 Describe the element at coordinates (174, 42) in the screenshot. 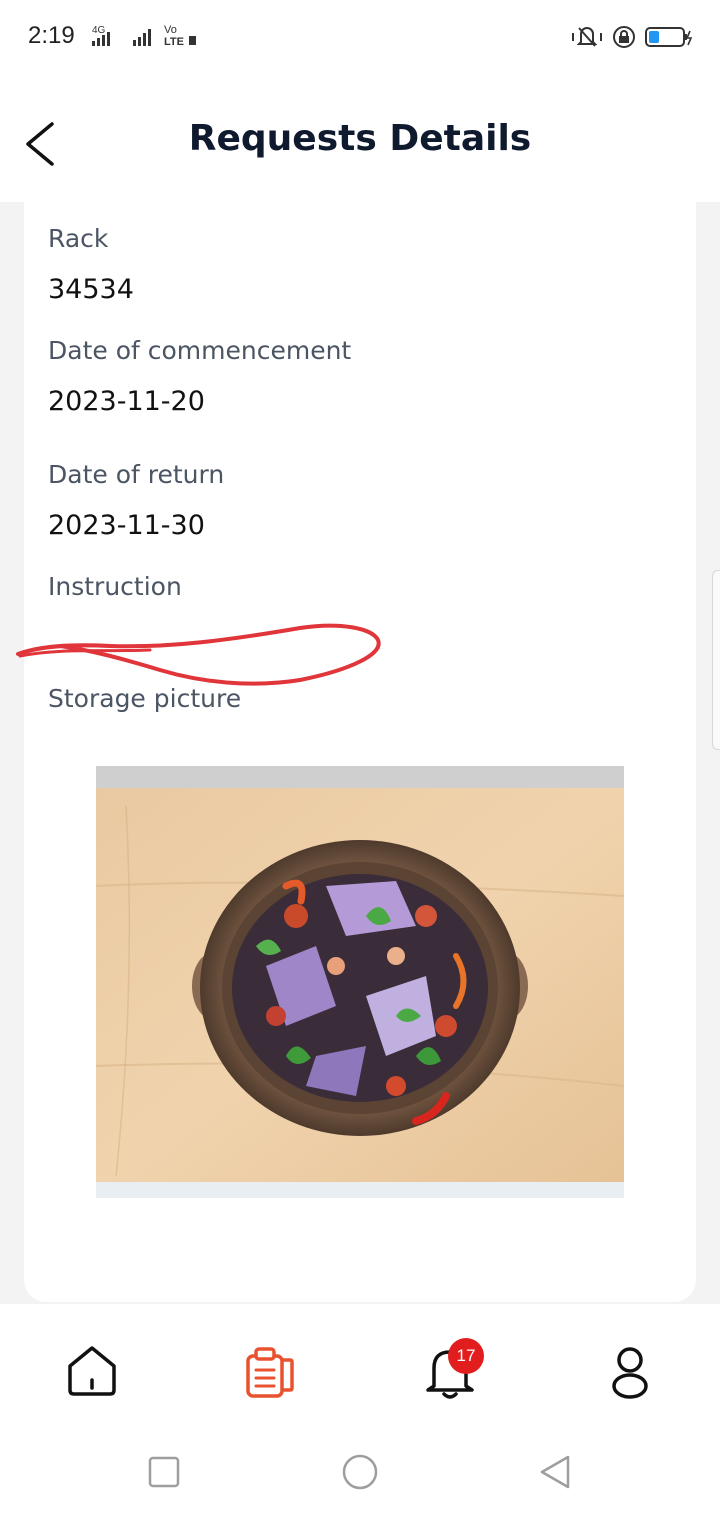

I see `svg-text: LTE` at that location.